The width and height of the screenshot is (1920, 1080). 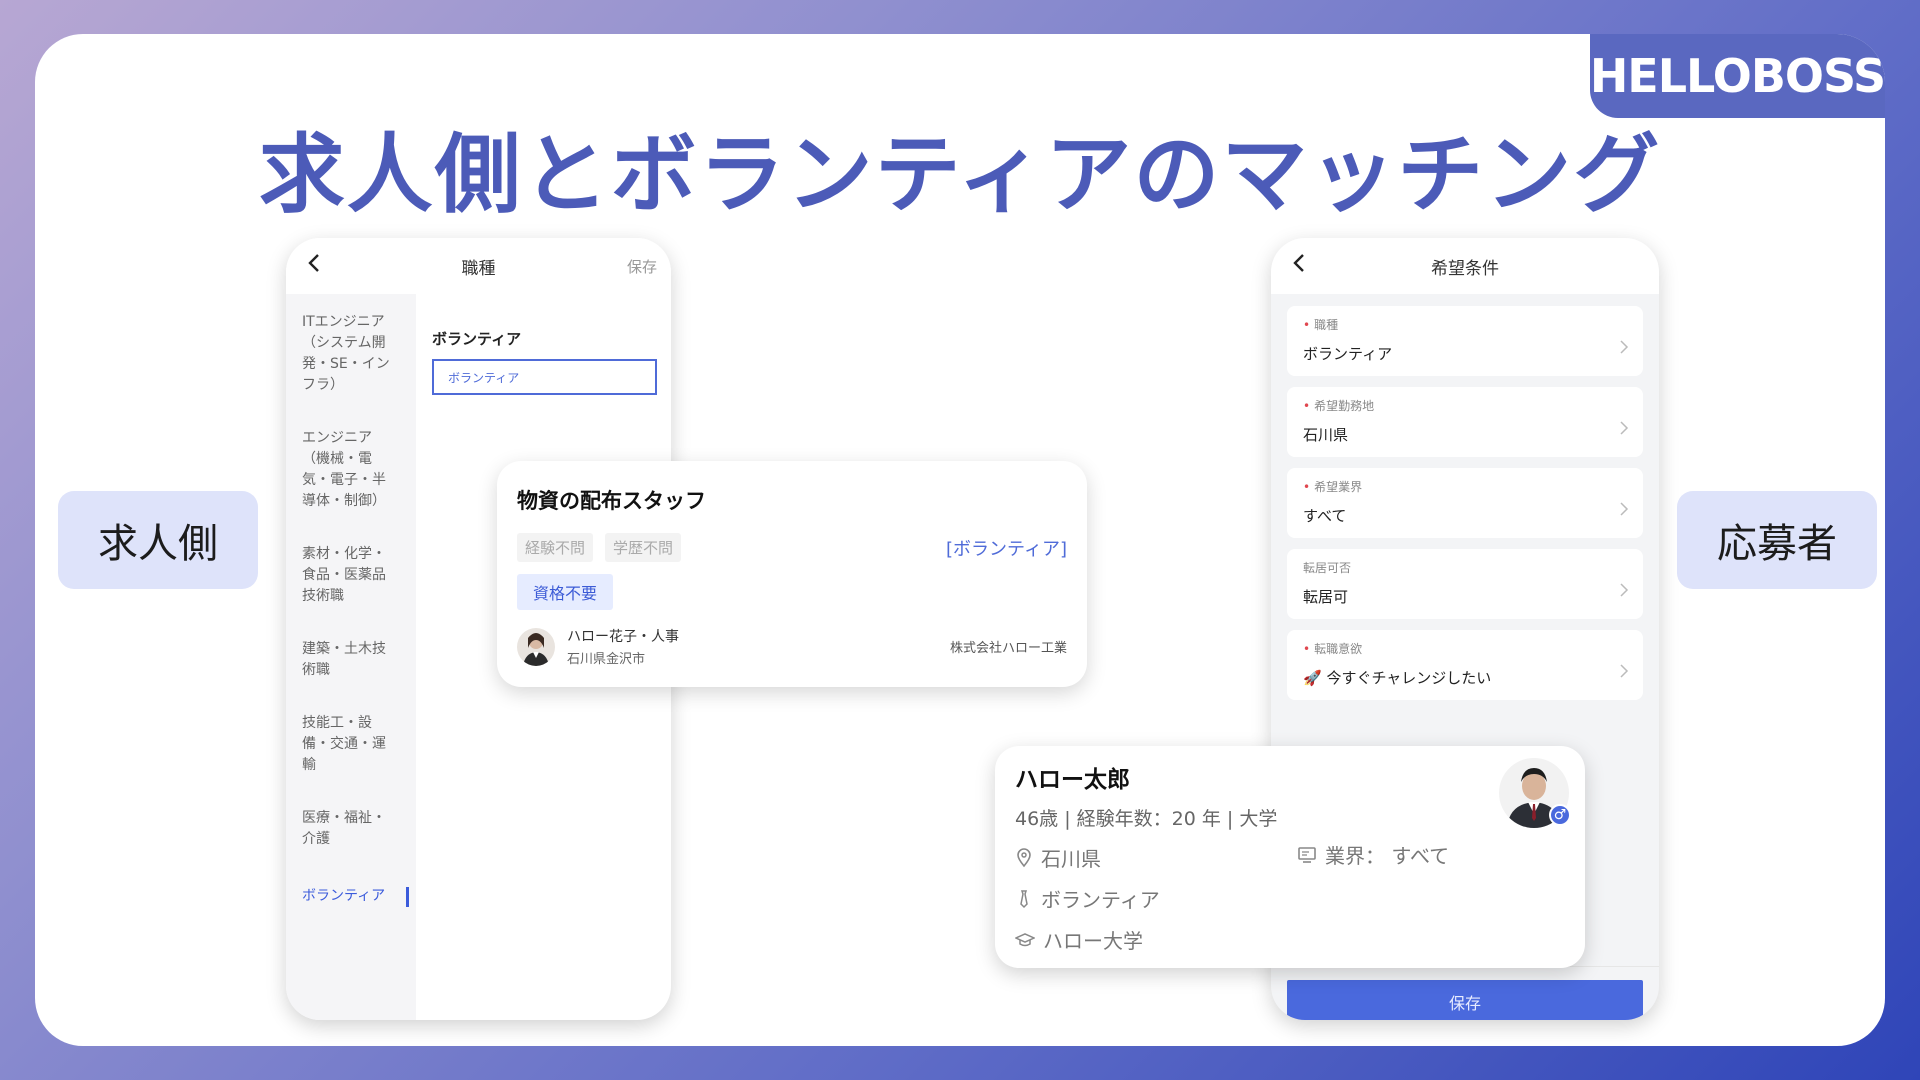 I want to click on preference-row-industry: • 希望業界 すべて, so click(x=1465, y=503).